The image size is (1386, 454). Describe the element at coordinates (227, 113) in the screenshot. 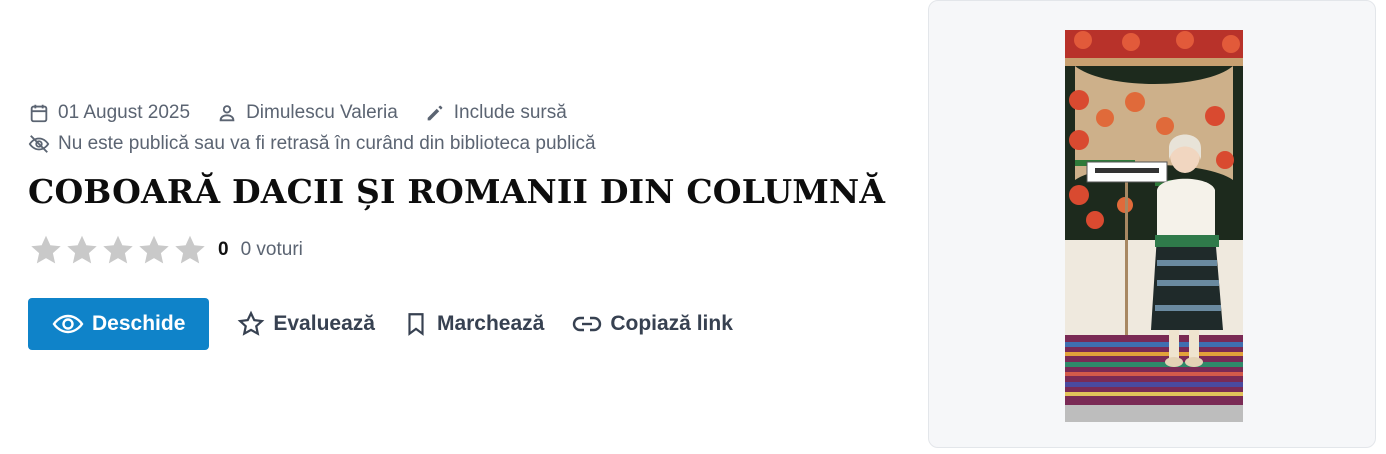

I see `user-icon` at that location.